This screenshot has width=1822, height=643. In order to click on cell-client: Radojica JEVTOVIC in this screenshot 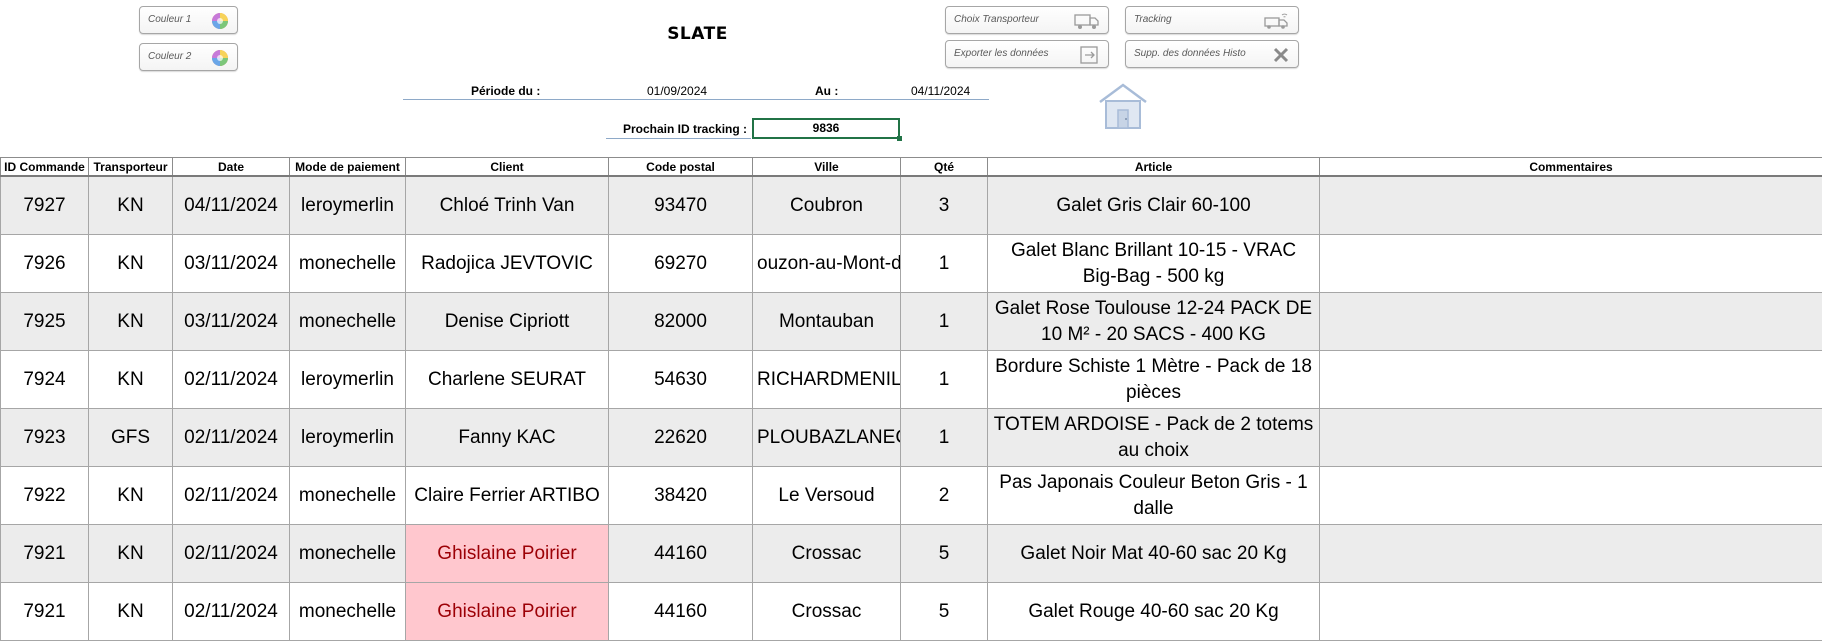, I will do `click(507, 263)`.